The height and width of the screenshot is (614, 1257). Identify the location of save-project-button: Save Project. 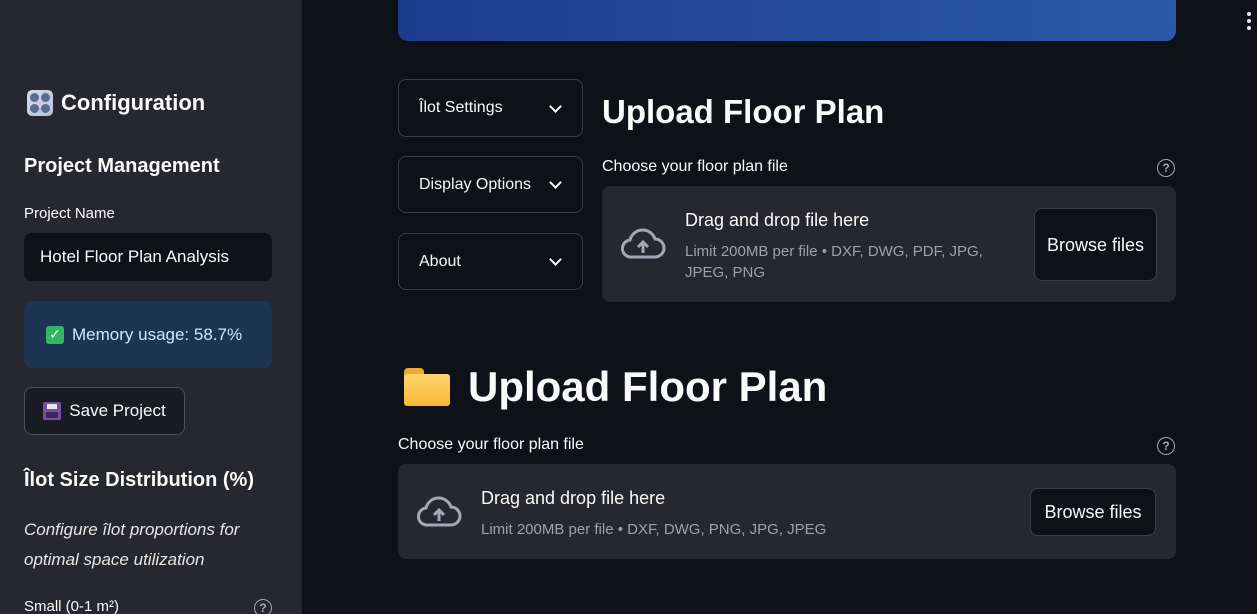
(104, 411).